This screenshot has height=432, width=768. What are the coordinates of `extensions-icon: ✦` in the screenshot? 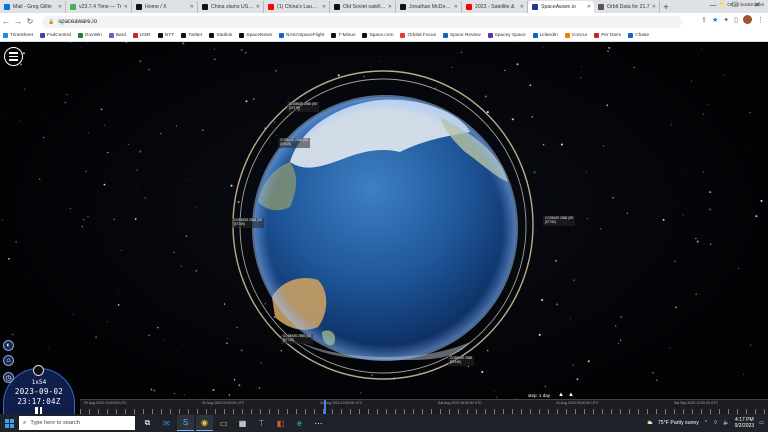 It's located at (726, 20).